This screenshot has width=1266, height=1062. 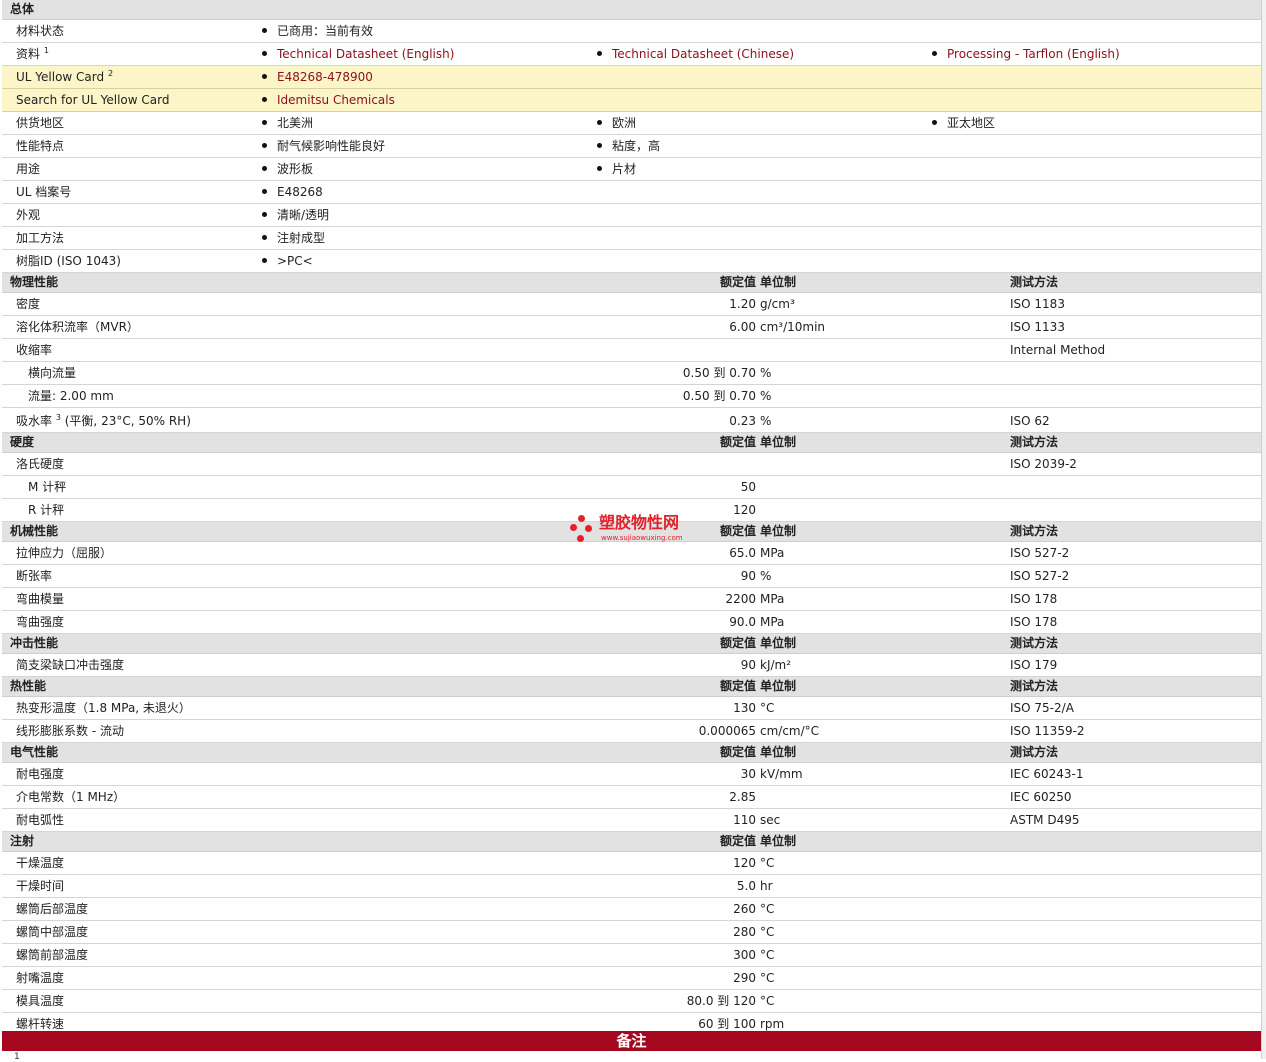 What do you see at coordinates (287, 123) in the screenshot?
I see `list-item: 北美洲` at bounding box center [287, 123].